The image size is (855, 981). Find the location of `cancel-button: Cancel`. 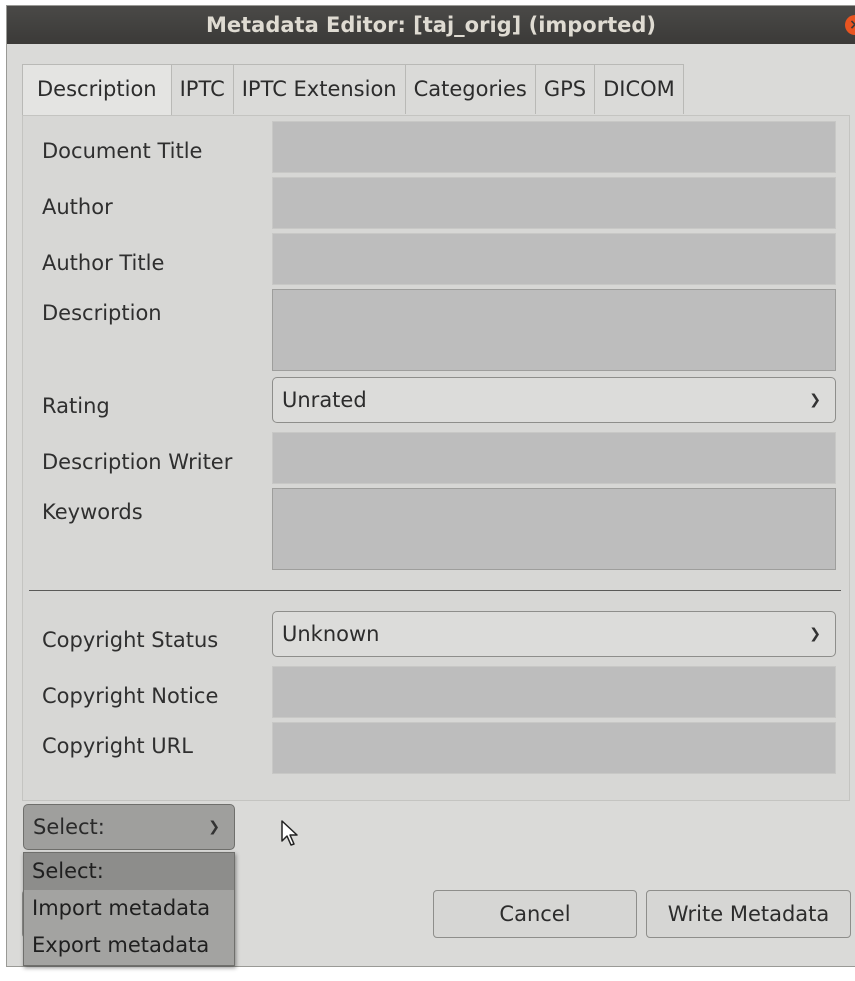

cancel-button: Cancel is located at coordinates (535, 914).